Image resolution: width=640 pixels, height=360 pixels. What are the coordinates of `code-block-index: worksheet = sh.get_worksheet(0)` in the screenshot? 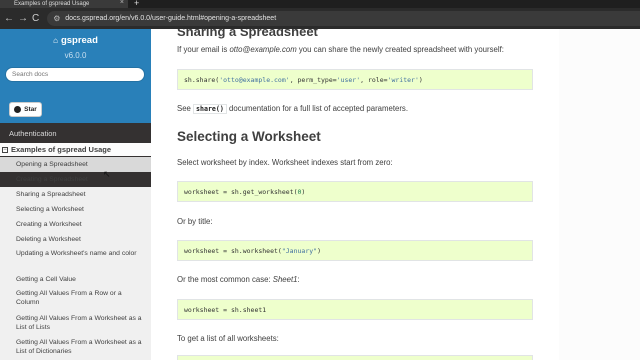 It's located at (355, 191).